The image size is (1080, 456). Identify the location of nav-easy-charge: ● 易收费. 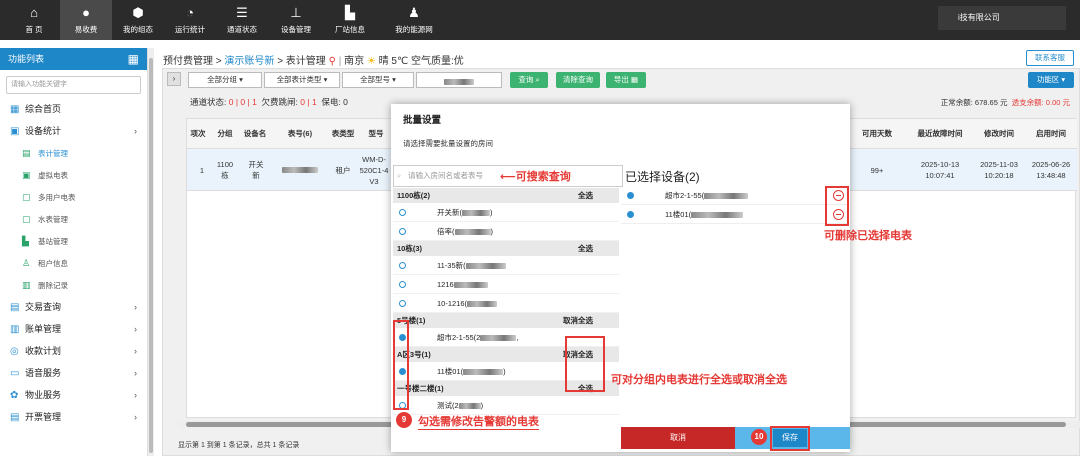
(86, 20).